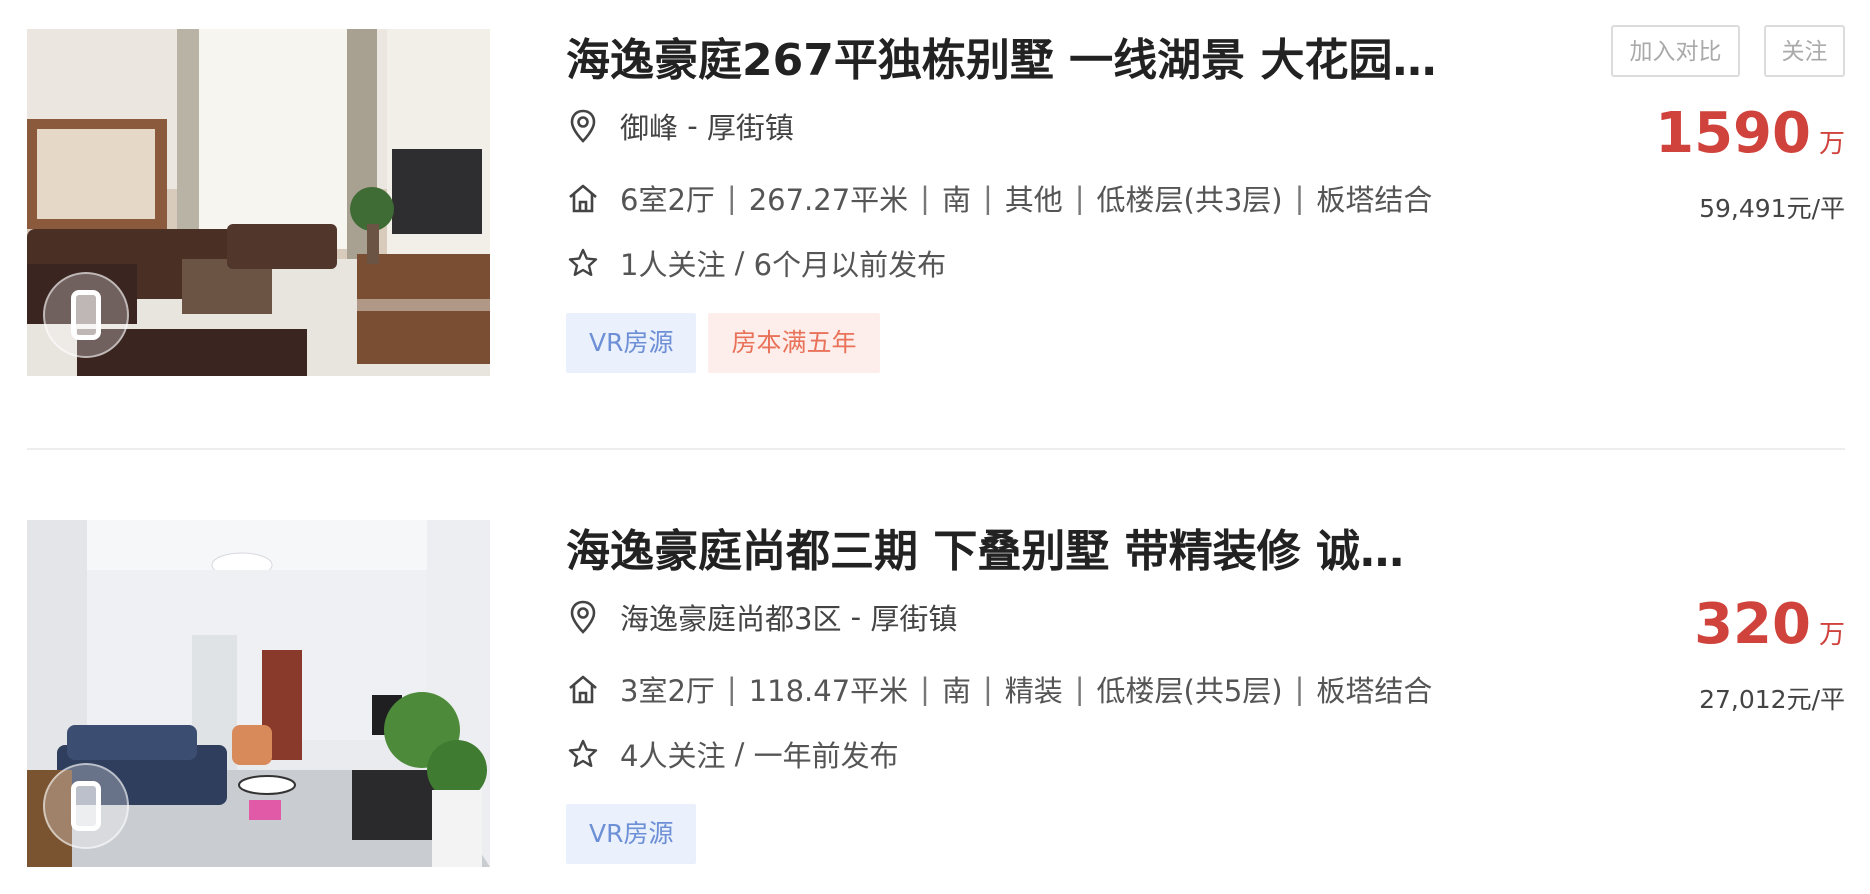  I want to click on total-price: 320 万, so click(1769, 625).